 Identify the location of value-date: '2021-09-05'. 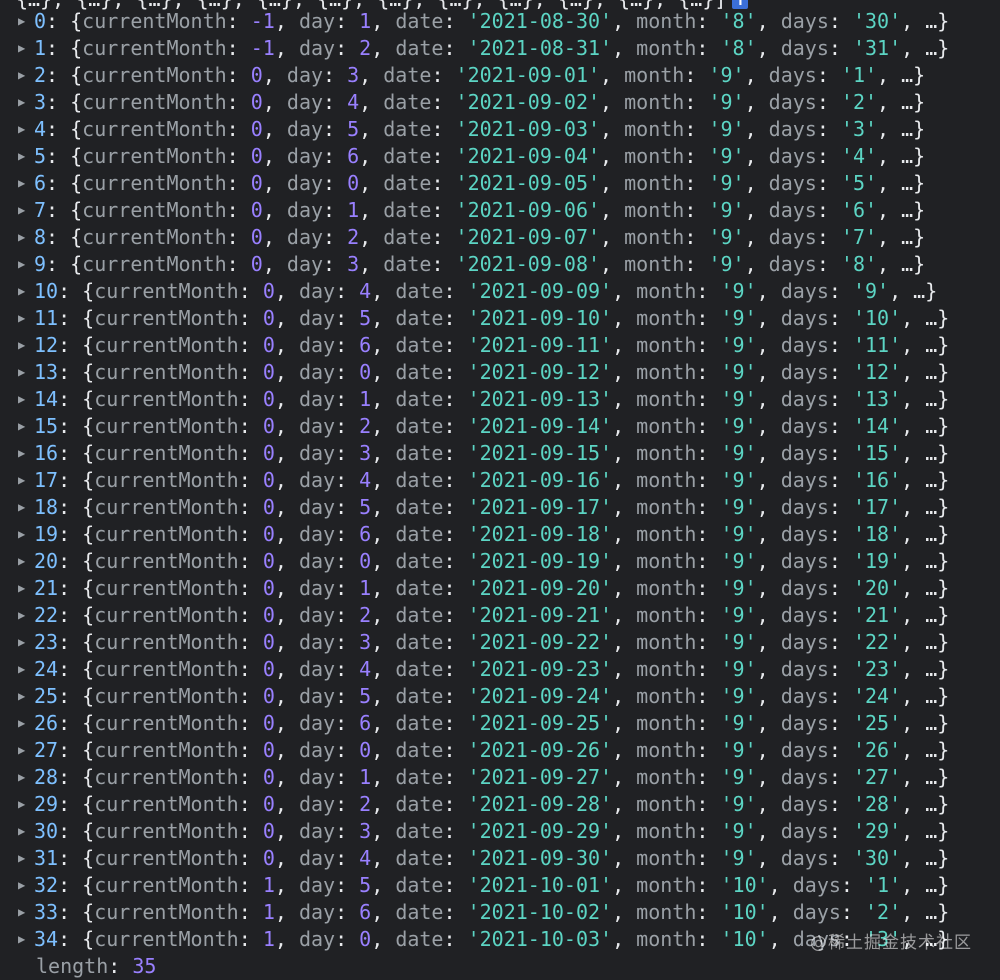
(528, 183).